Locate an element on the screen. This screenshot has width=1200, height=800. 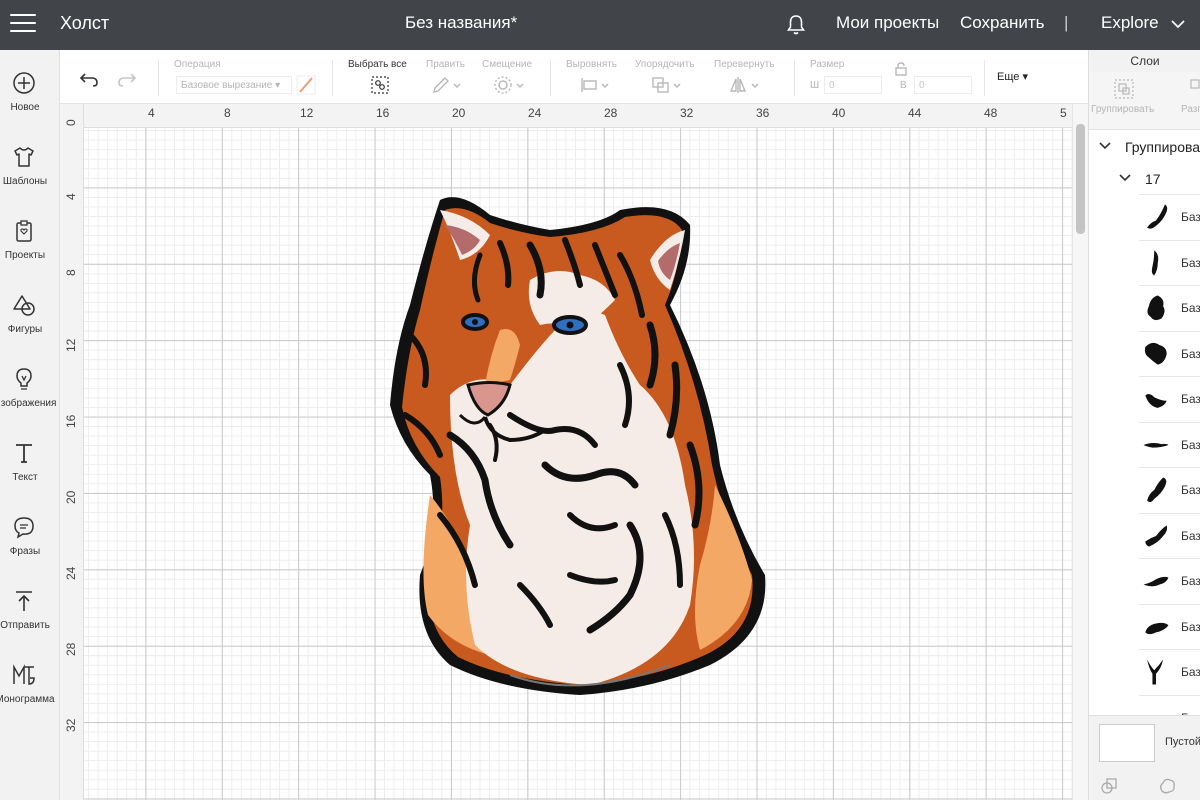
align-label: Выровнять is located at coordinates (592, 64).